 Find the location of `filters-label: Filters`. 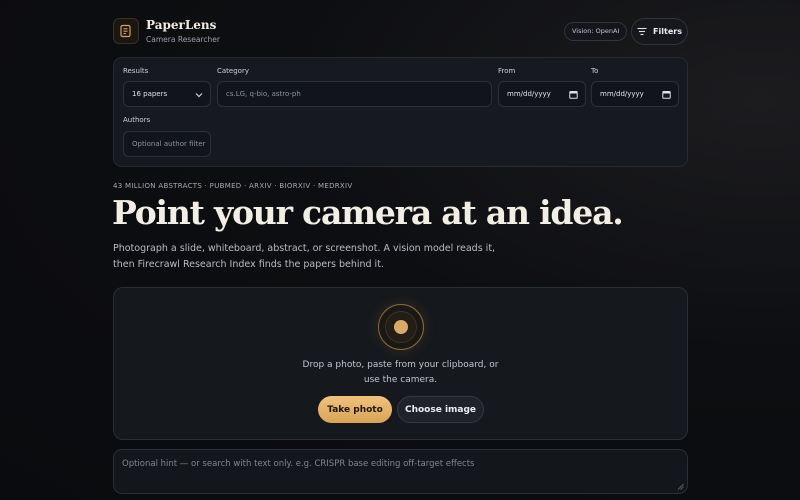

filters-label: Filters is located at coordinates (667, 31).